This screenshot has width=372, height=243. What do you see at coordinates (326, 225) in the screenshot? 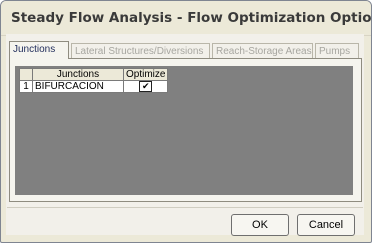
I see `cancel-button: Cancel` at bounding box center [326, 225].